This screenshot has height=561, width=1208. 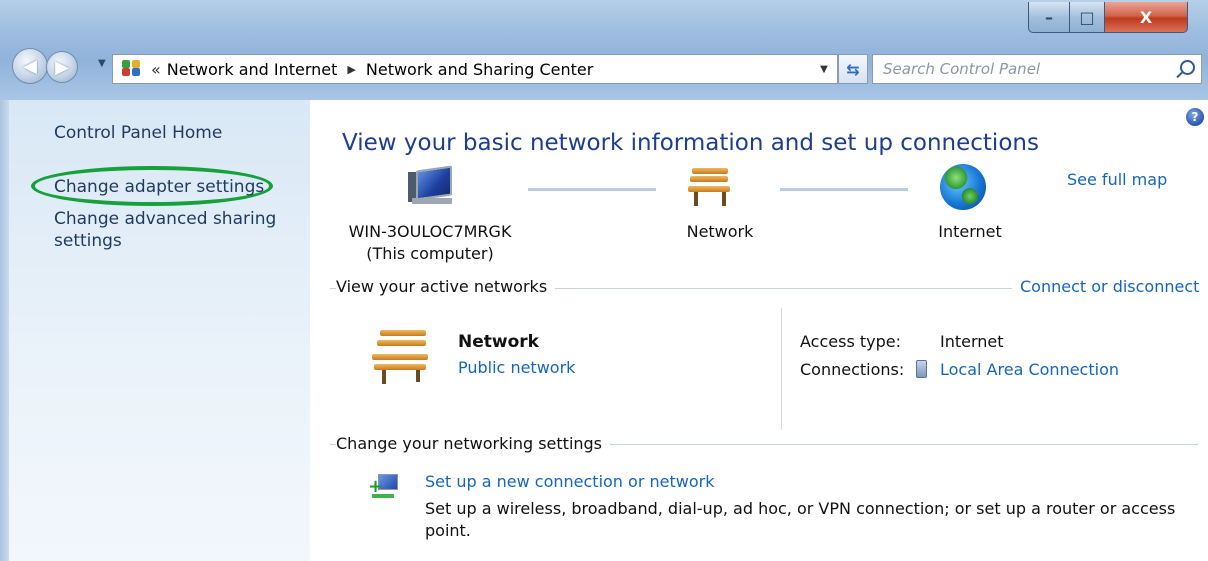 What do you see at coordinates (402, 356) in the screenshot?
I see `active-network-bench-icon` at bounding box center [402, 356].